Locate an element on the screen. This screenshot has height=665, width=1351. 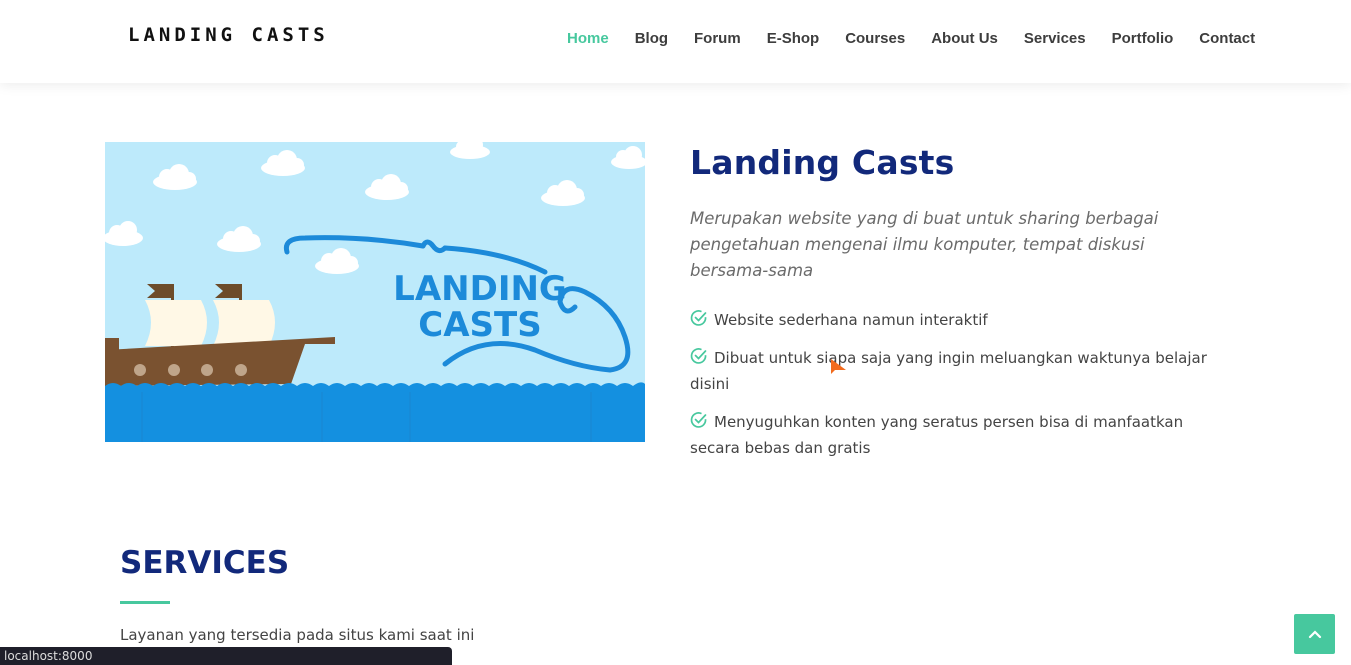
back-to-top-button is located at coordinates (1314, 634).